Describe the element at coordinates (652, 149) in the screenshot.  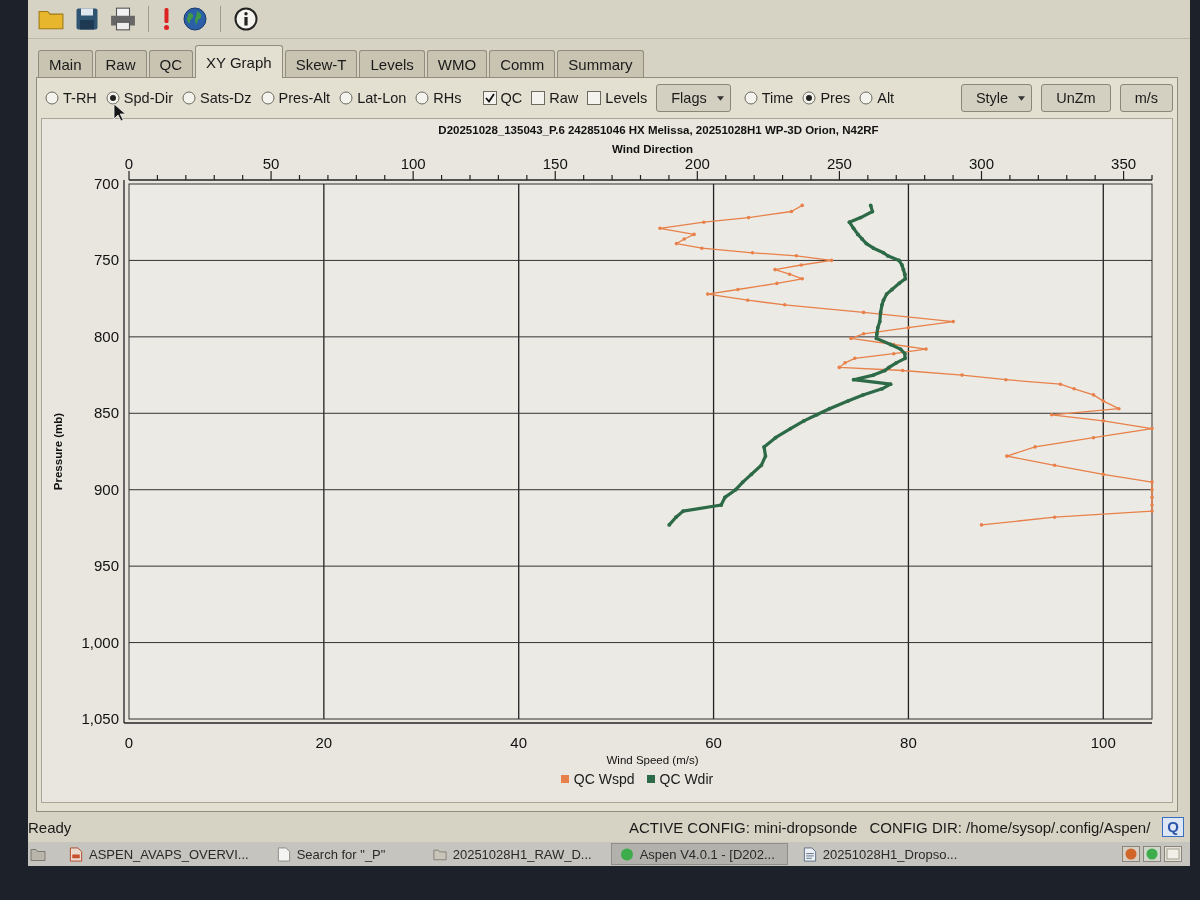
I see `axis-title: Wind Direction` at that location.